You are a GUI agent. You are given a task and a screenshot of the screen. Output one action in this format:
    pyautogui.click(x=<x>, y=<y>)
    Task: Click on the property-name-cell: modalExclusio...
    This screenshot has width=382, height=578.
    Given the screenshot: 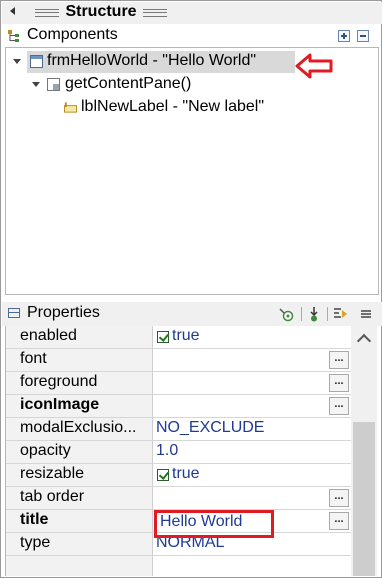 What is the action you would take?
    pyautogui.click(x=79, y=429)
    